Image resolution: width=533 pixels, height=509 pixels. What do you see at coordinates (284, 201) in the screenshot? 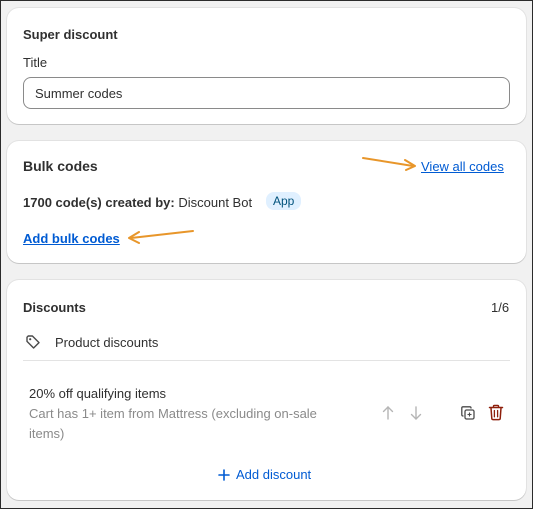
I see `app-badge: App` at bounding box center [284, 201].